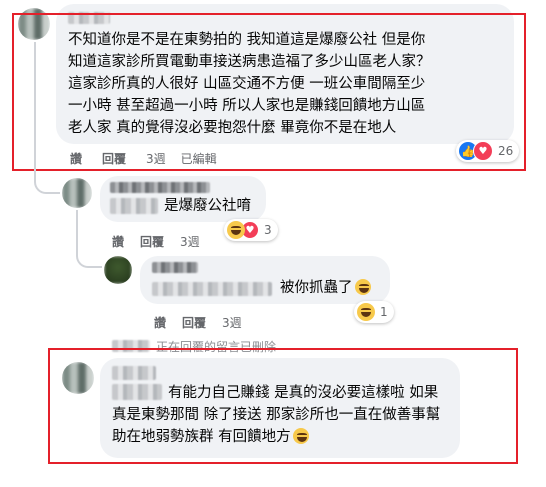  What do you see at coordinates (251, 230) in the screenshot?
I see `reaction-summary: ♥ 3` at bounding box center [251, 230].